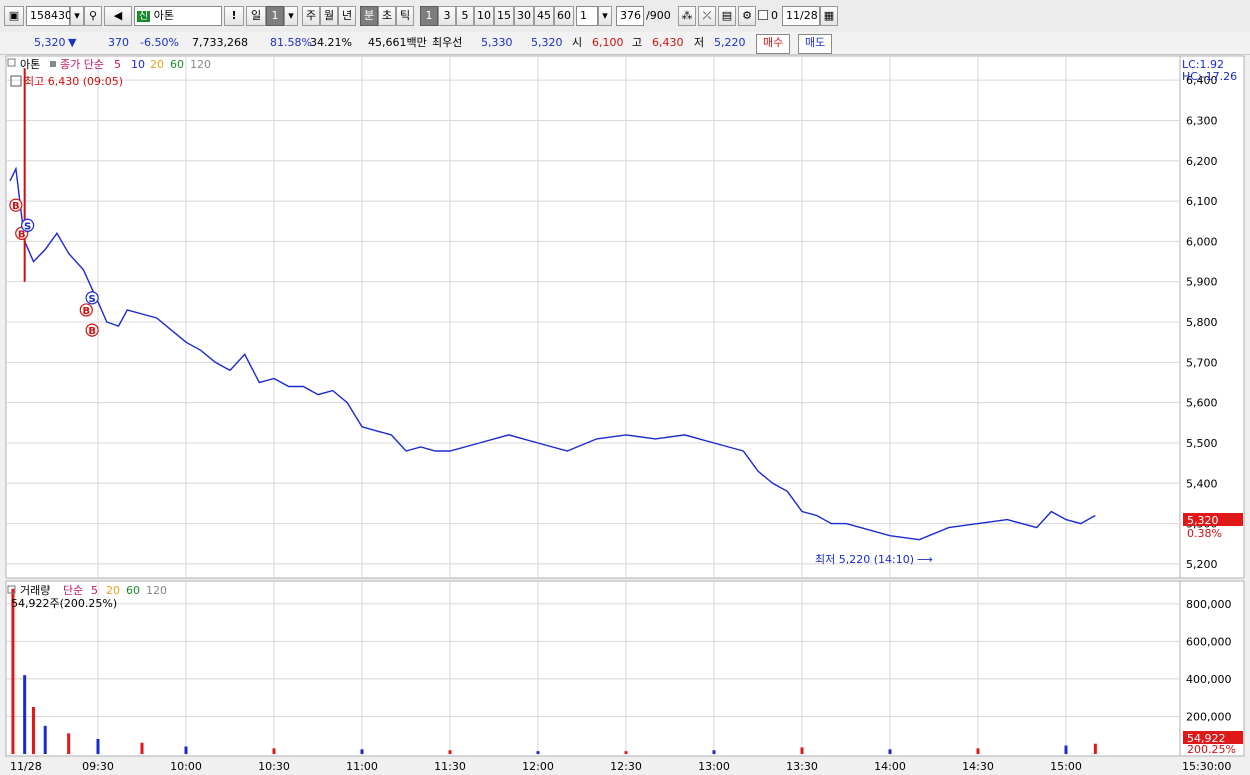  Describe the element at coordinates (1209, 716) in the screenshot. I see `volume-tick-label: 200,000` at that location.